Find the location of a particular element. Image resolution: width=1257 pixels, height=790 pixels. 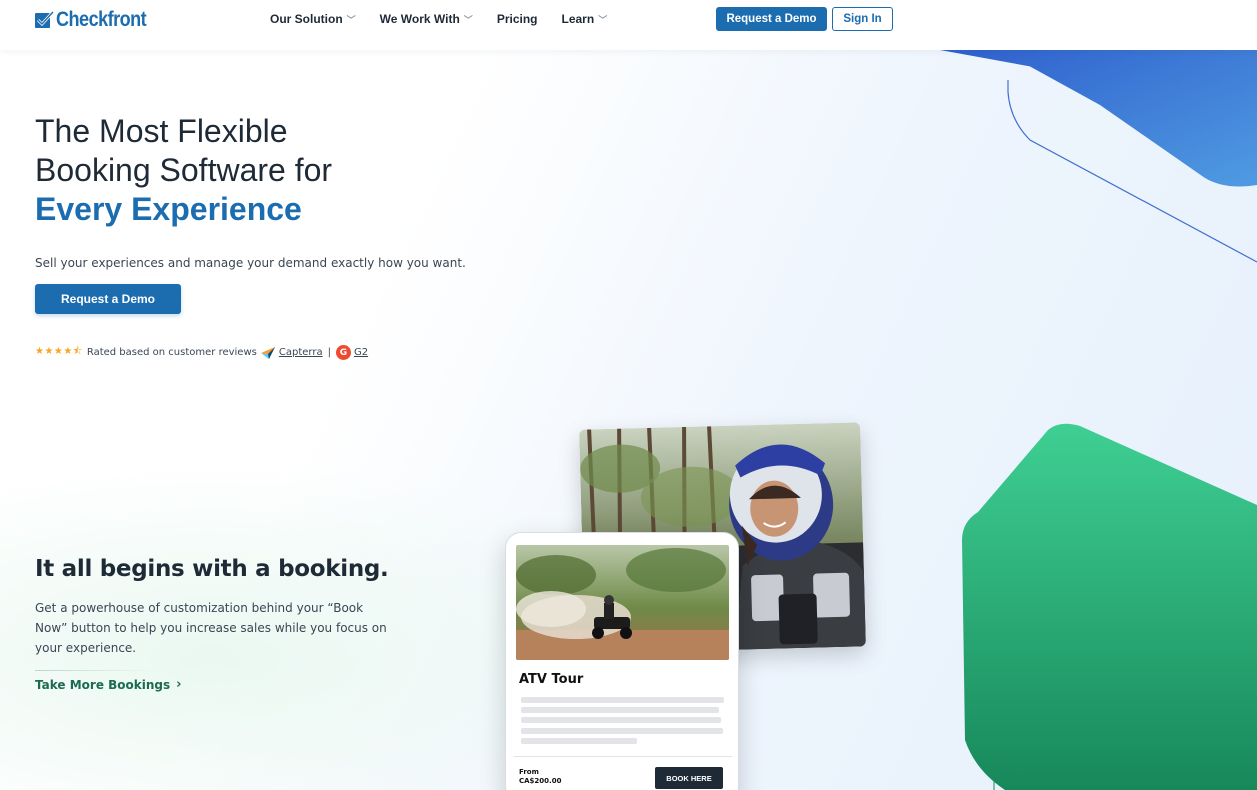

tour-title: ATV Tour is located at coordinates (551, 679).